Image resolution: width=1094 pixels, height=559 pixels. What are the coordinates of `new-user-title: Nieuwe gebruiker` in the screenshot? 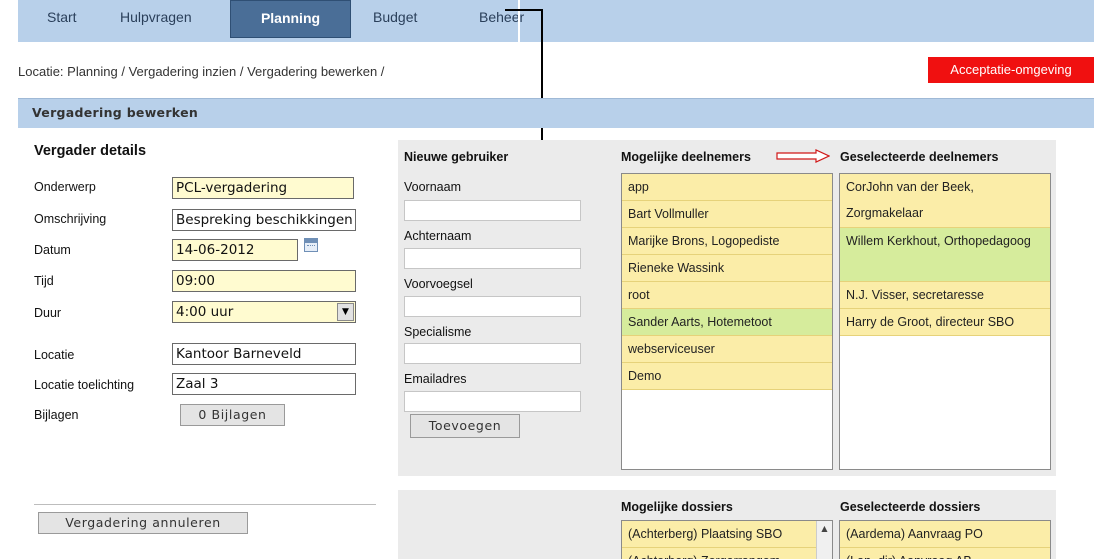 It's located at (456, 157).